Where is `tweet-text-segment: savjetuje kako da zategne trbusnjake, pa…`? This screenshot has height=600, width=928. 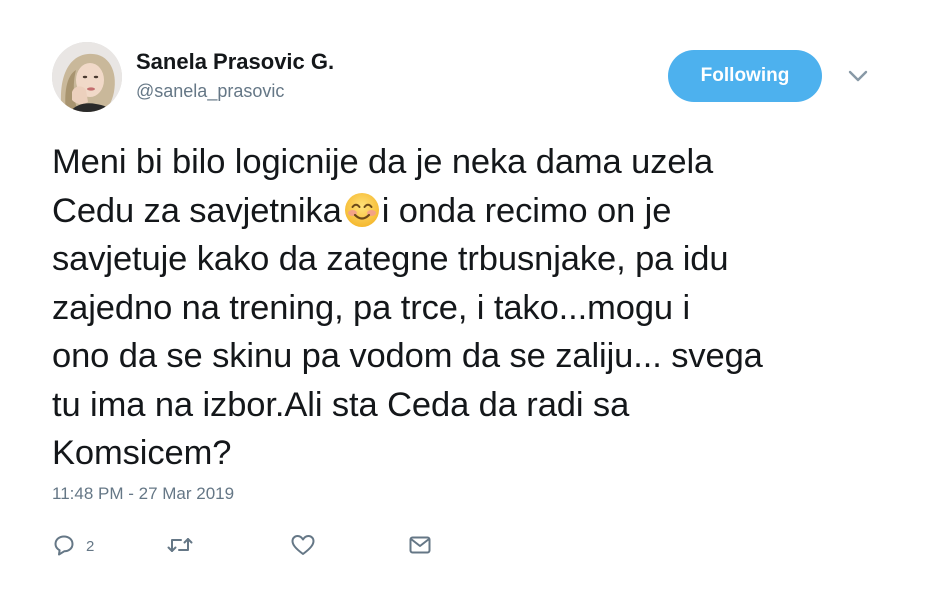 tweet-text-segment: savjetuje kako da zategne trbusnjake, pa… is located at coordinates (390, 259).